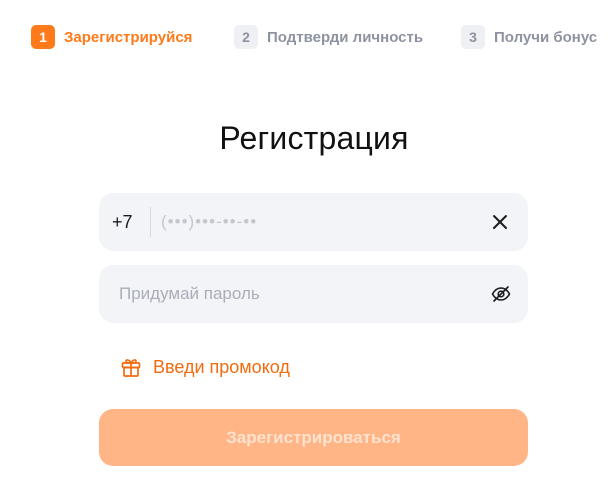  What do you see at coordinates (246, 37) in the screenshot?
I see `step-number: 2` at bounding box center [246, 37].